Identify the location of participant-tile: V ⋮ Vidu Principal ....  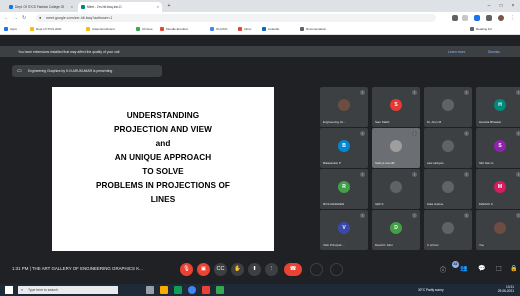
(344, 230).